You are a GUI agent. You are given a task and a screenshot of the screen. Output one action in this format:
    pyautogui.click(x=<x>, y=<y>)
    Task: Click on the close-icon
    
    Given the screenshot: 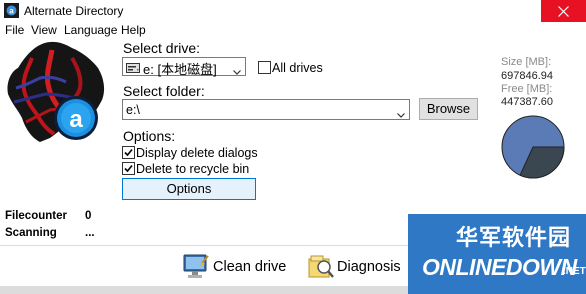 What is the action you would take?
    pyautogui.click(x=563, y=11)
    